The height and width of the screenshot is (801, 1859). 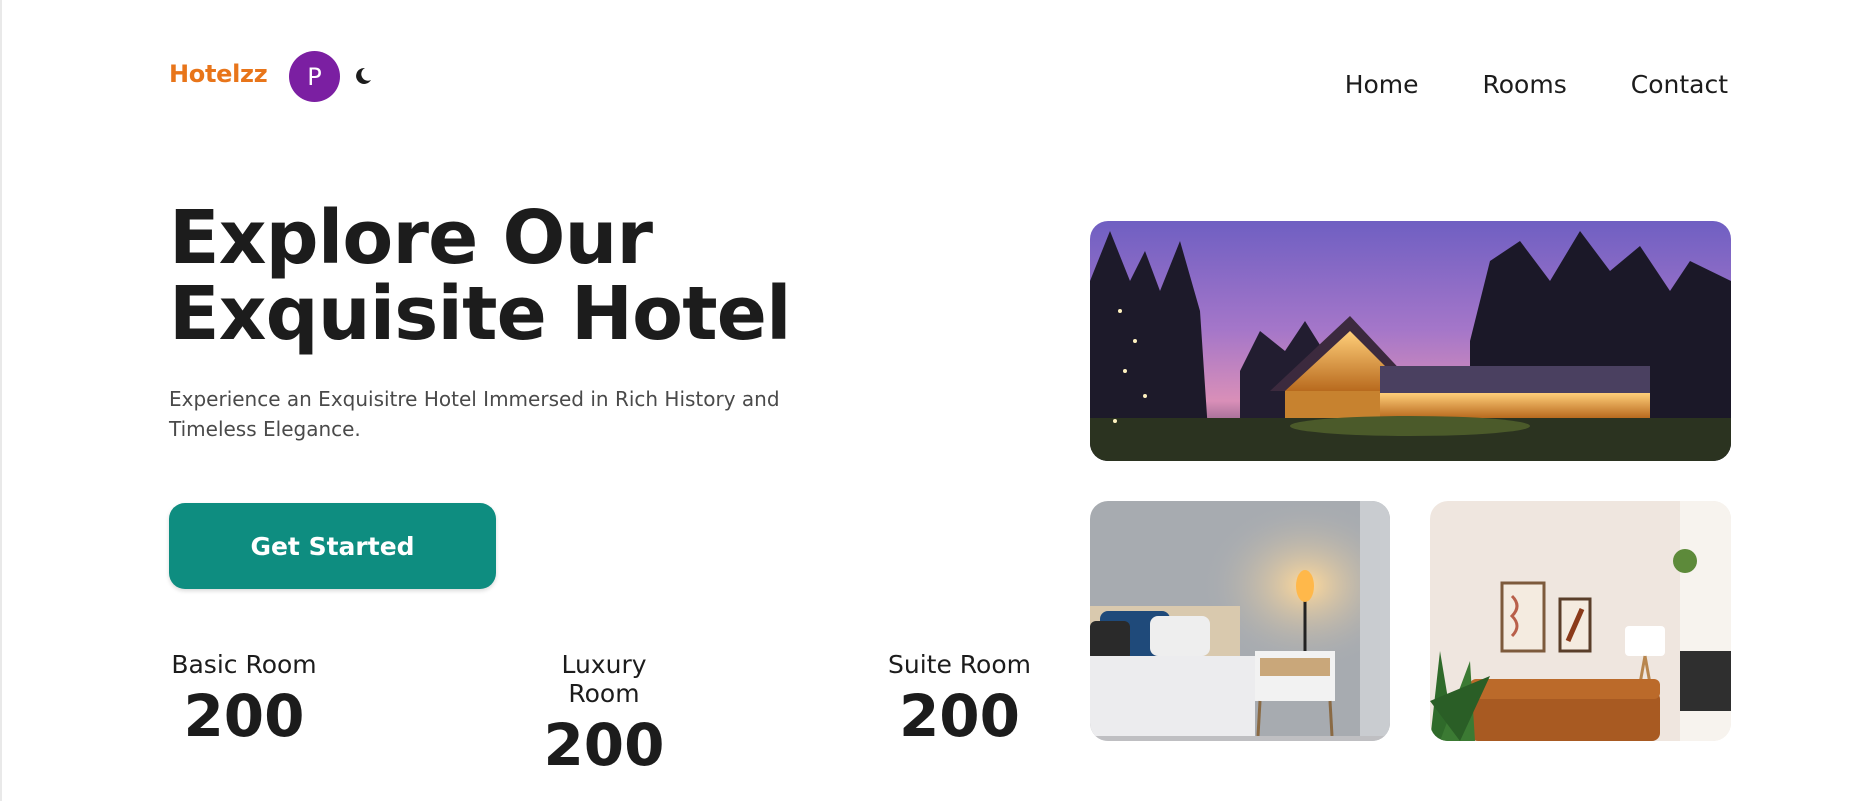 What do you see at coordinates (1679, 84) in the screenshot?
I see `nav-contact-link: Contact` at bounding box center [1679, 84].